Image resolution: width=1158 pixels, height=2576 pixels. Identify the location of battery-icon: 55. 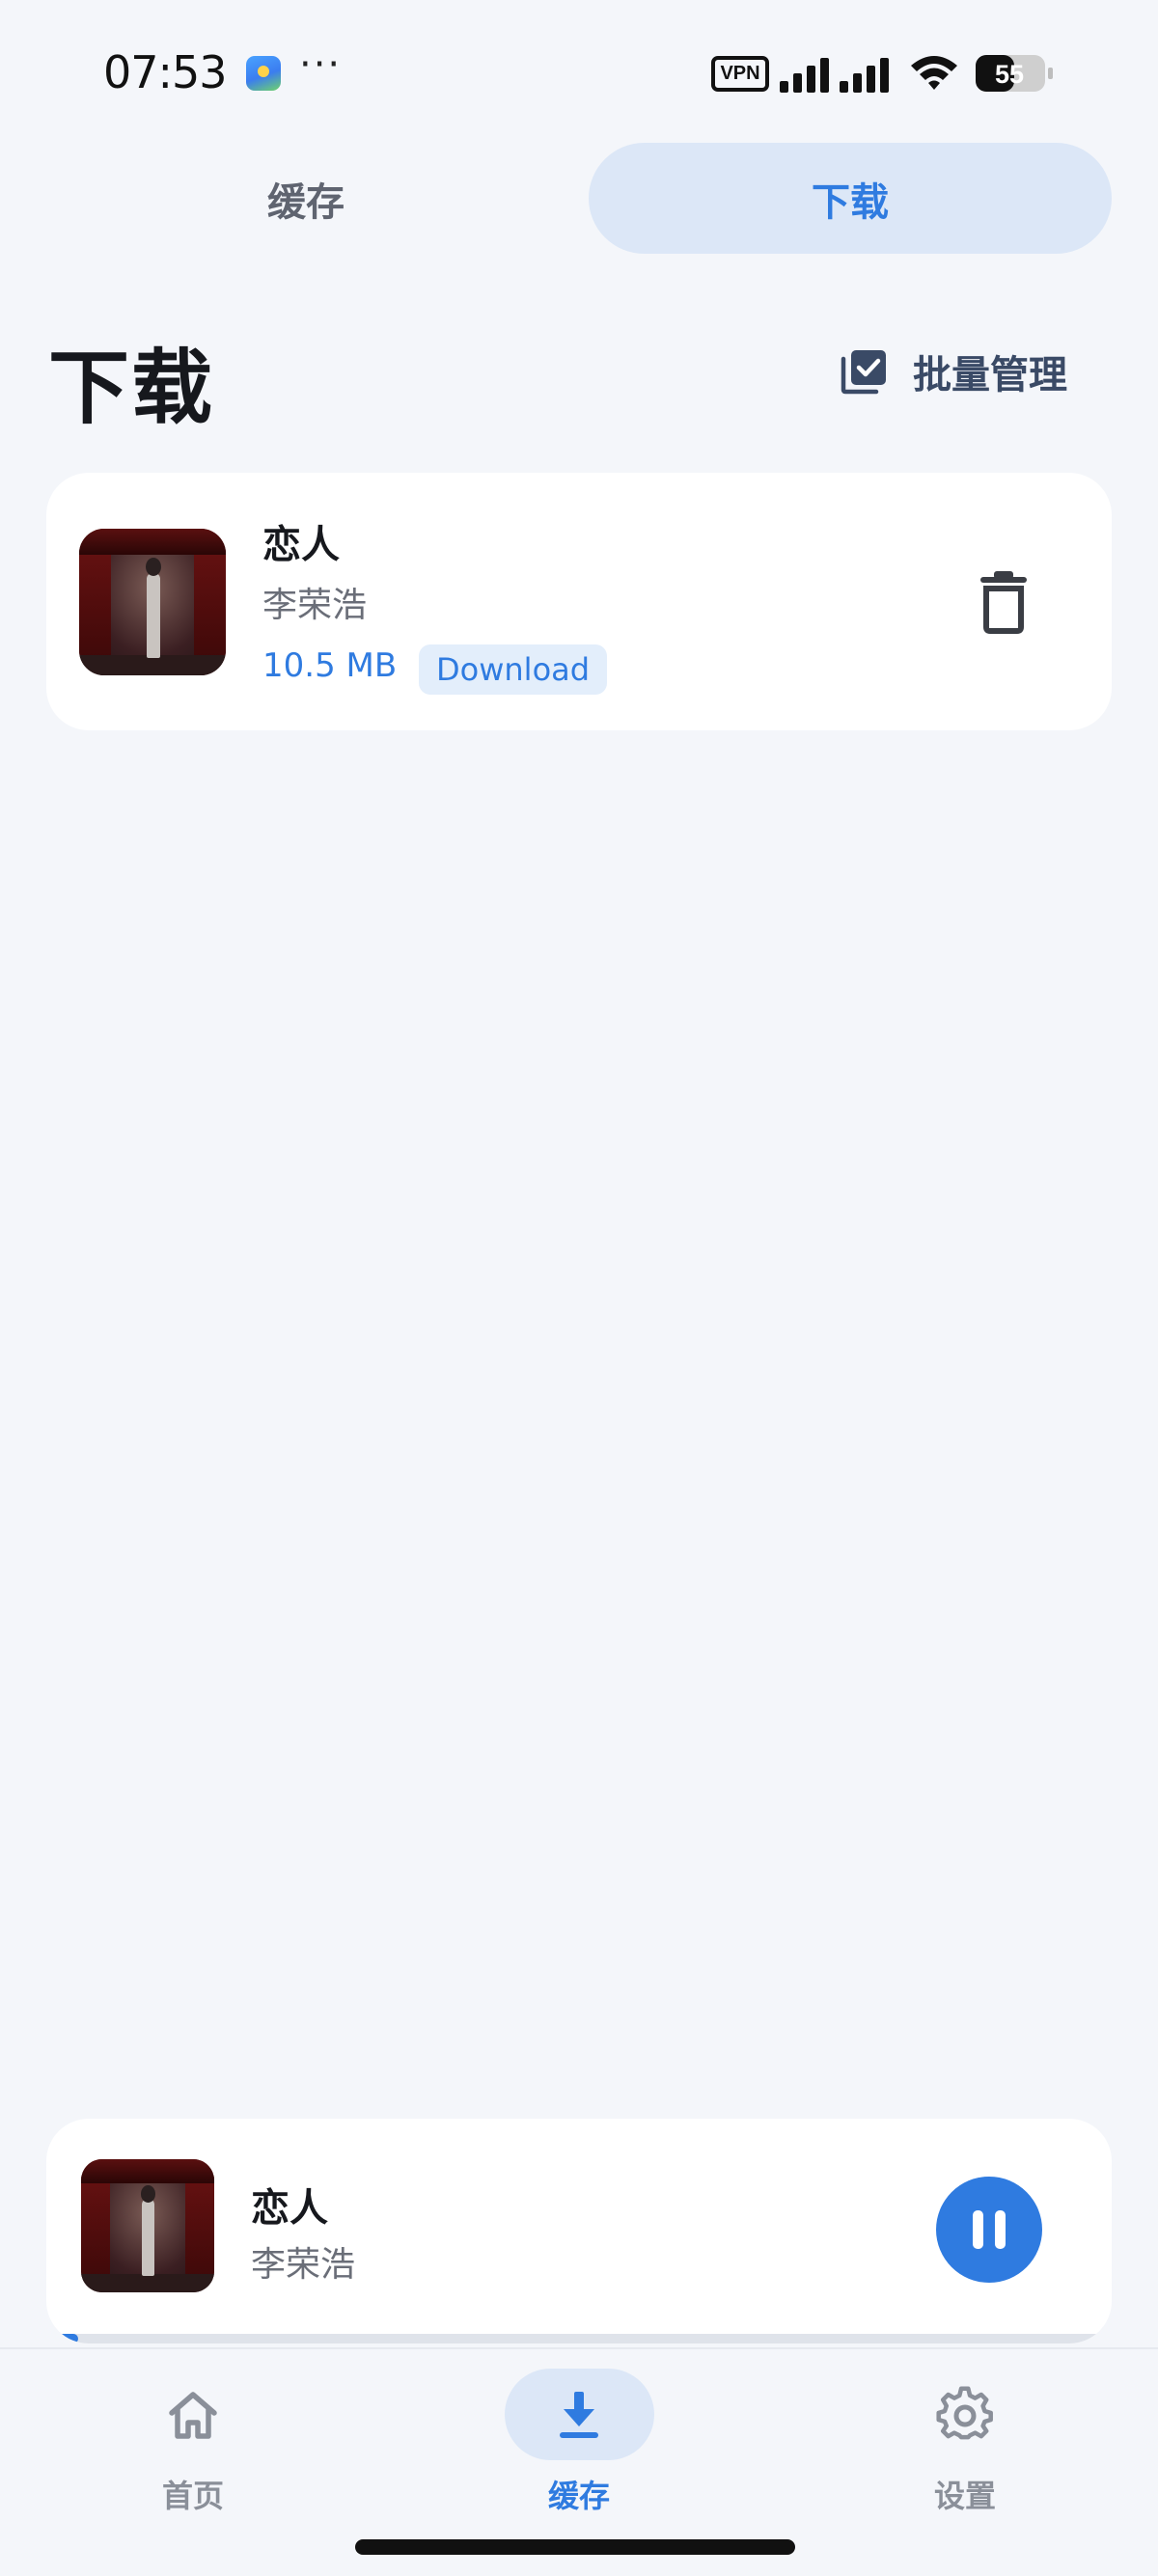
(1014, 74).